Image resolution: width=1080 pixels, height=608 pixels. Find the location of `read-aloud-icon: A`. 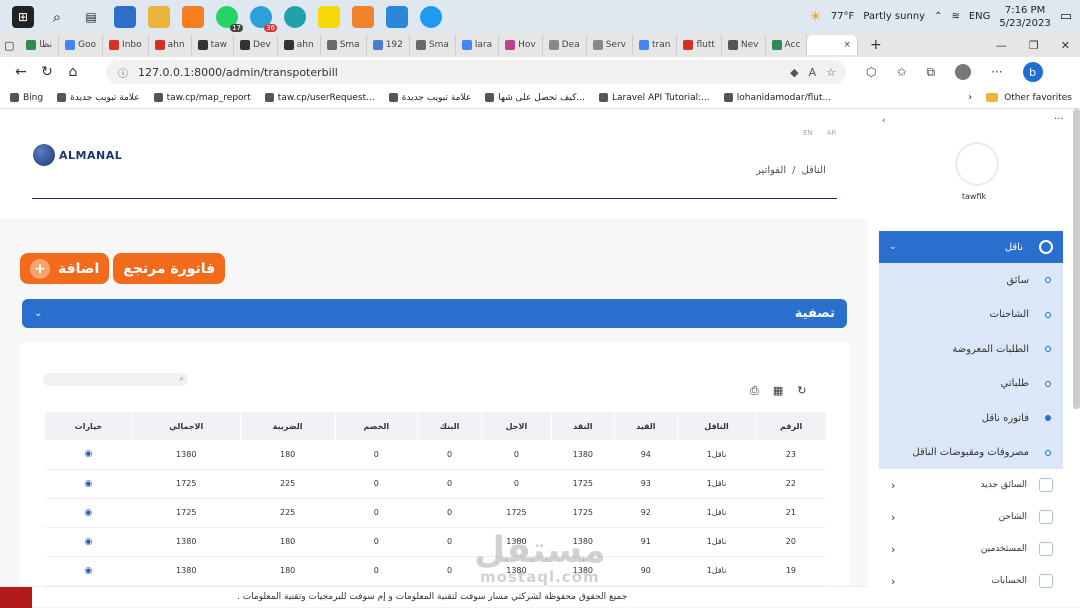

read-aloud-icon: A is located at coordinates (813, 72).